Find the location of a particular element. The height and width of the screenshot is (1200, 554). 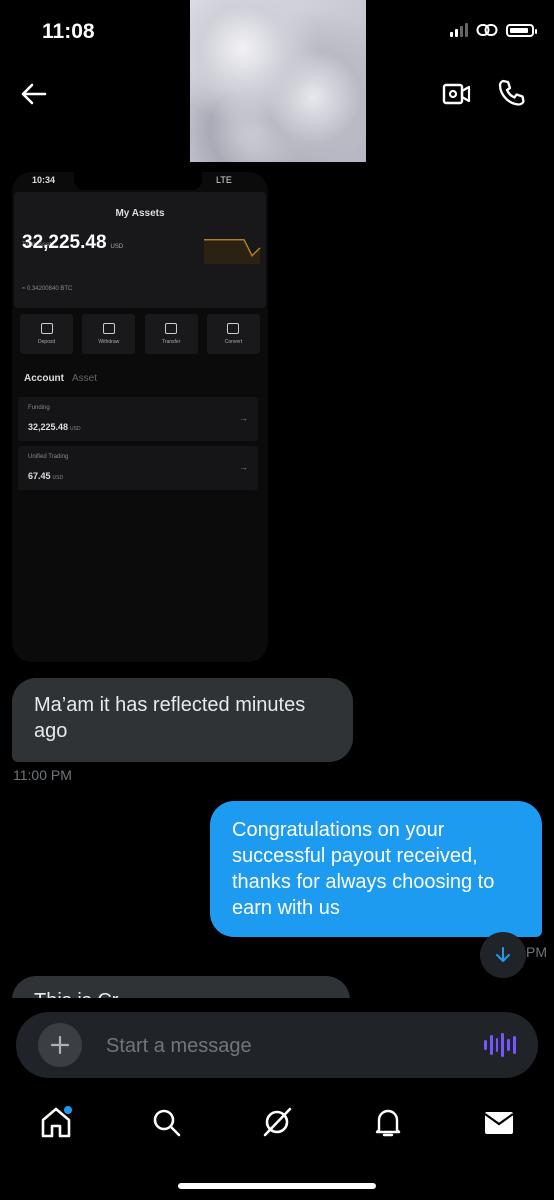

add-media-button is located at coordinates (60, 1045).